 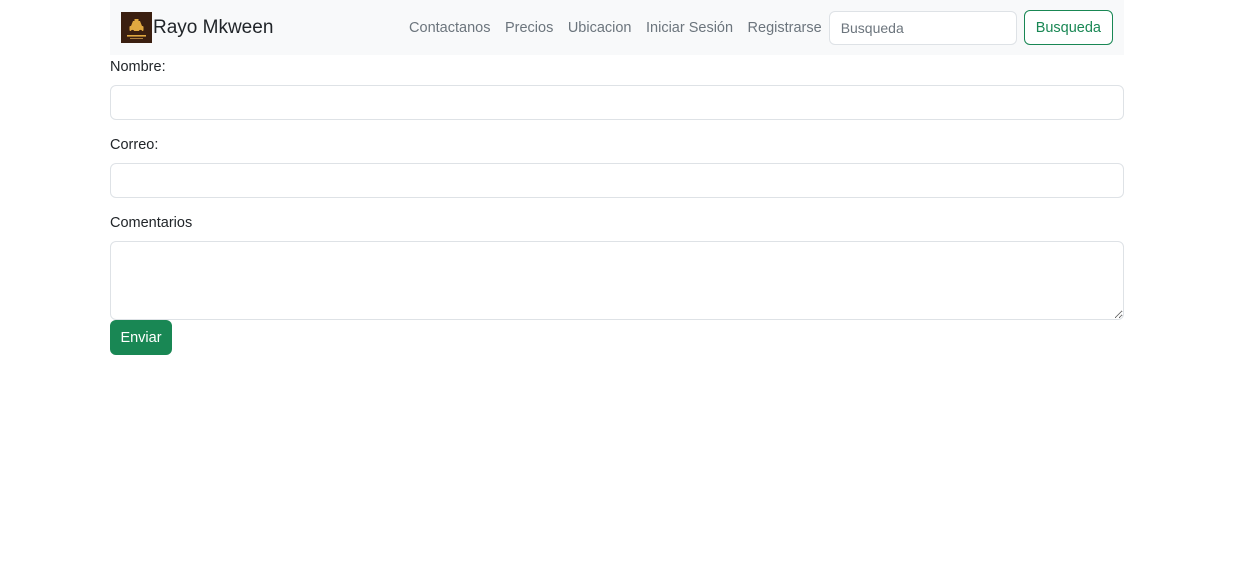 What do you see at coordinates (617, 280) in the screenshot?
I see `comments-textarea` at bounding box center [617, 280].